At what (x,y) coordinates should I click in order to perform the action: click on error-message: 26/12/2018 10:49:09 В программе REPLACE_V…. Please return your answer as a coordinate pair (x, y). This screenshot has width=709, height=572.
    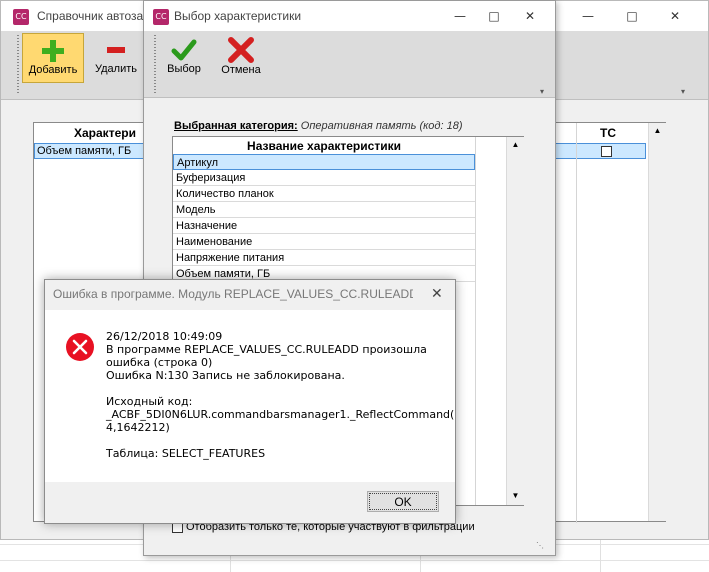
    Looking at the image, I should click on (280, 395).